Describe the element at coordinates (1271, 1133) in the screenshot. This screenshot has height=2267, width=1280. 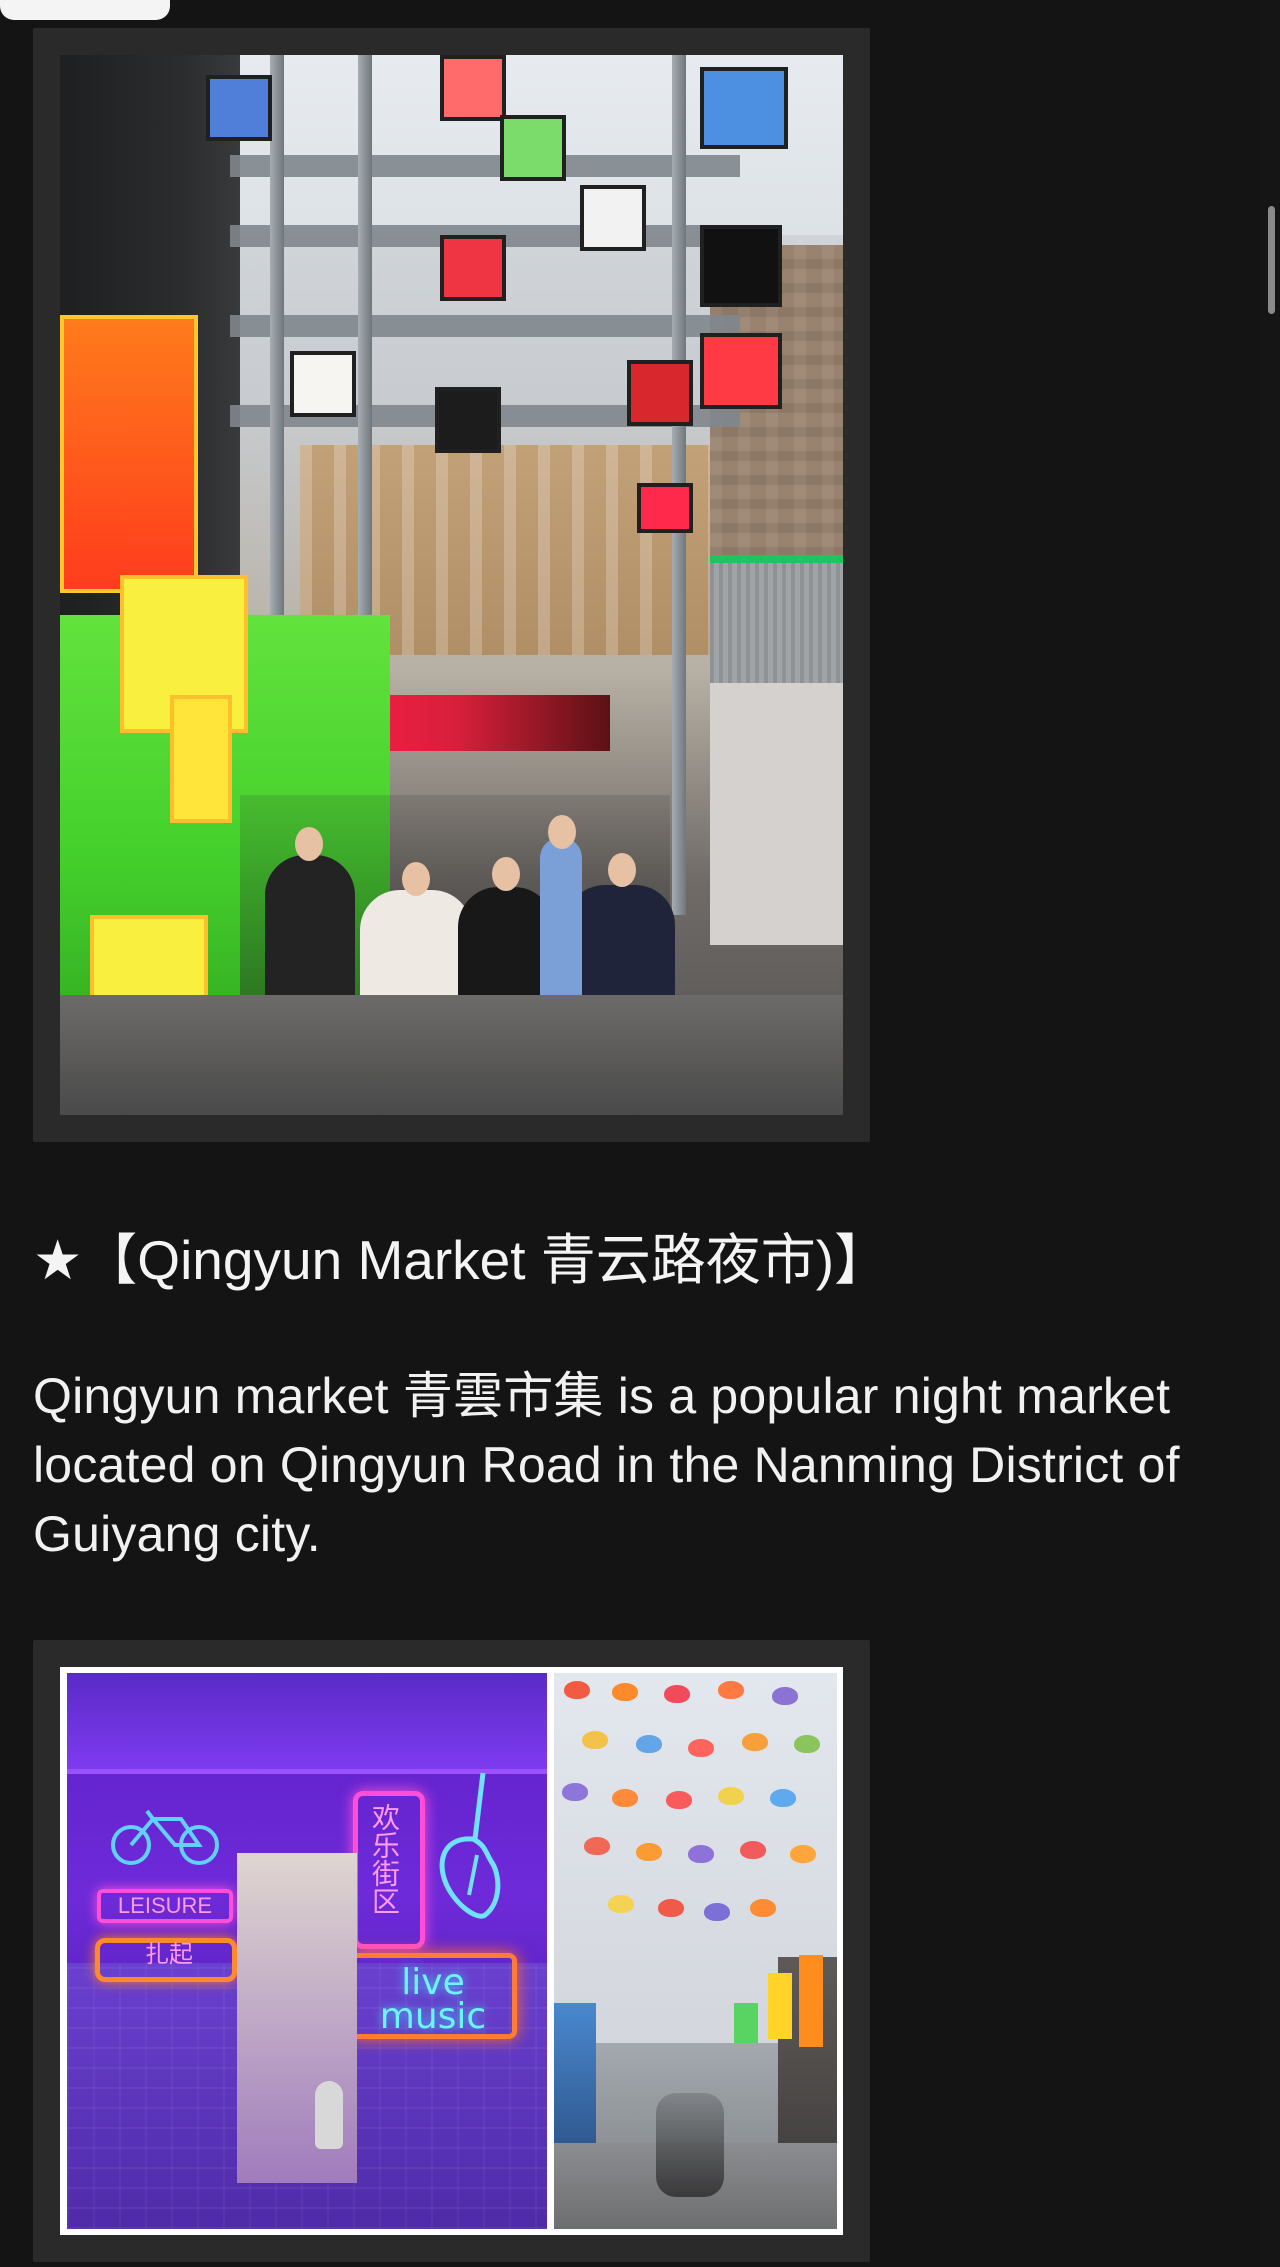
I see `page-scrollbar-track` at that location.